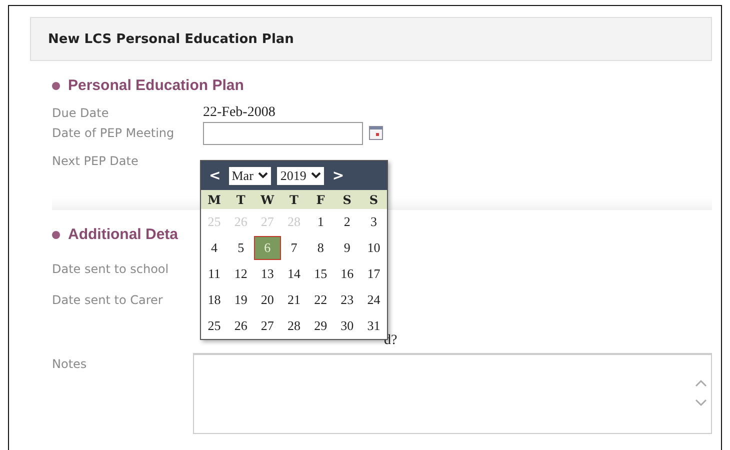 The width and height of the screenshot is (730, 450). Describe the element at coordinates (171, 39) in the screenshot. I see `panel-title: New LCS Personal Education Plan` at that location.